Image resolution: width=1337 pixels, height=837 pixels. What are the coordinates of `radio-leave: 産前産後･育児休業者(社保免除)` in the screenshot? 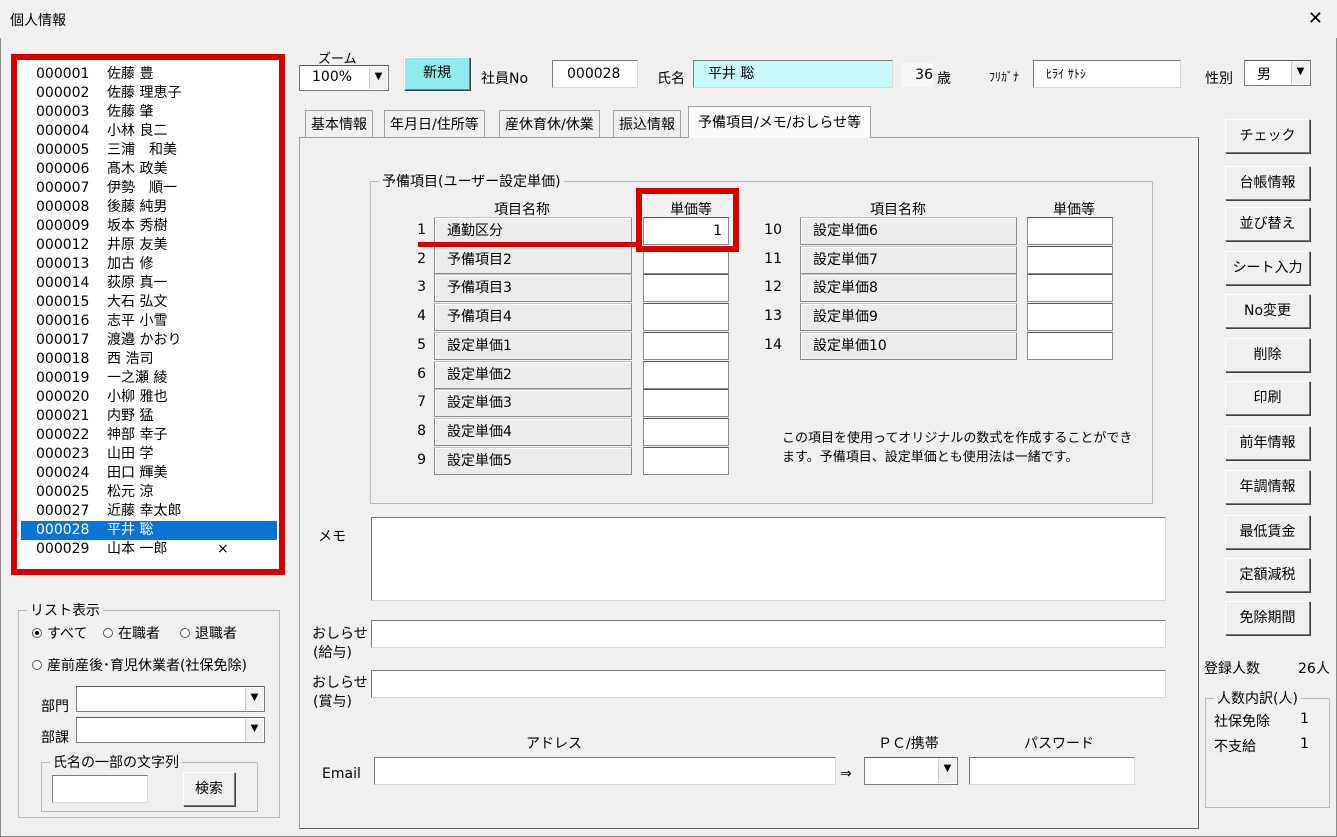 It's located at (139, 665).